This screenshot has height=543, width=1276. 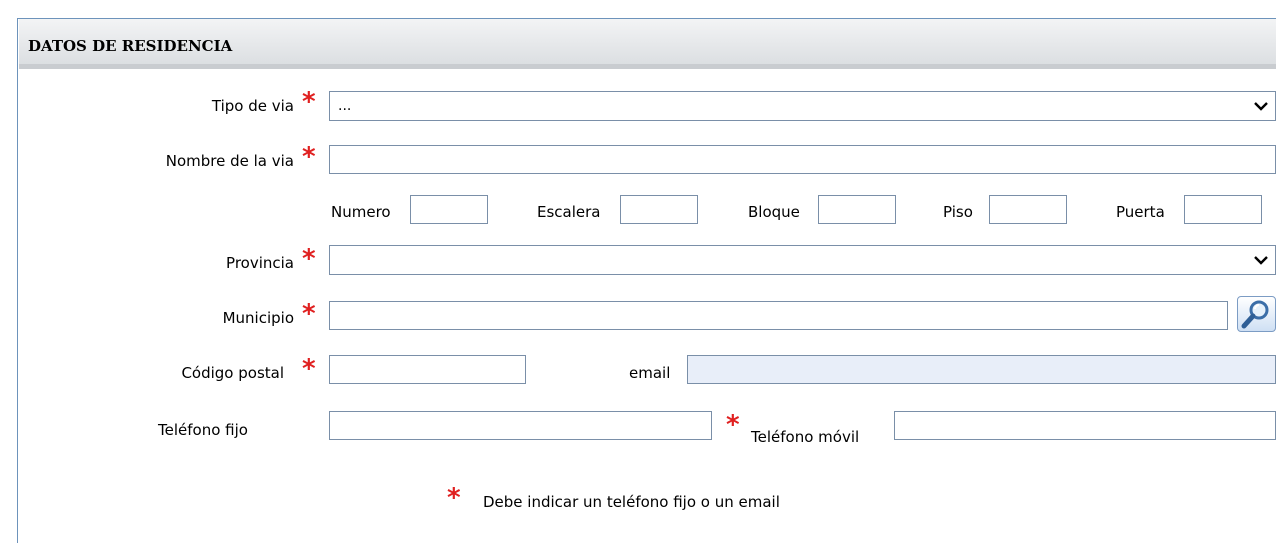 What do you see at coordinates (309, 369) in the screenshot?
I see `codigo-postal-required-marker: *` at bounding box center [309, 369].